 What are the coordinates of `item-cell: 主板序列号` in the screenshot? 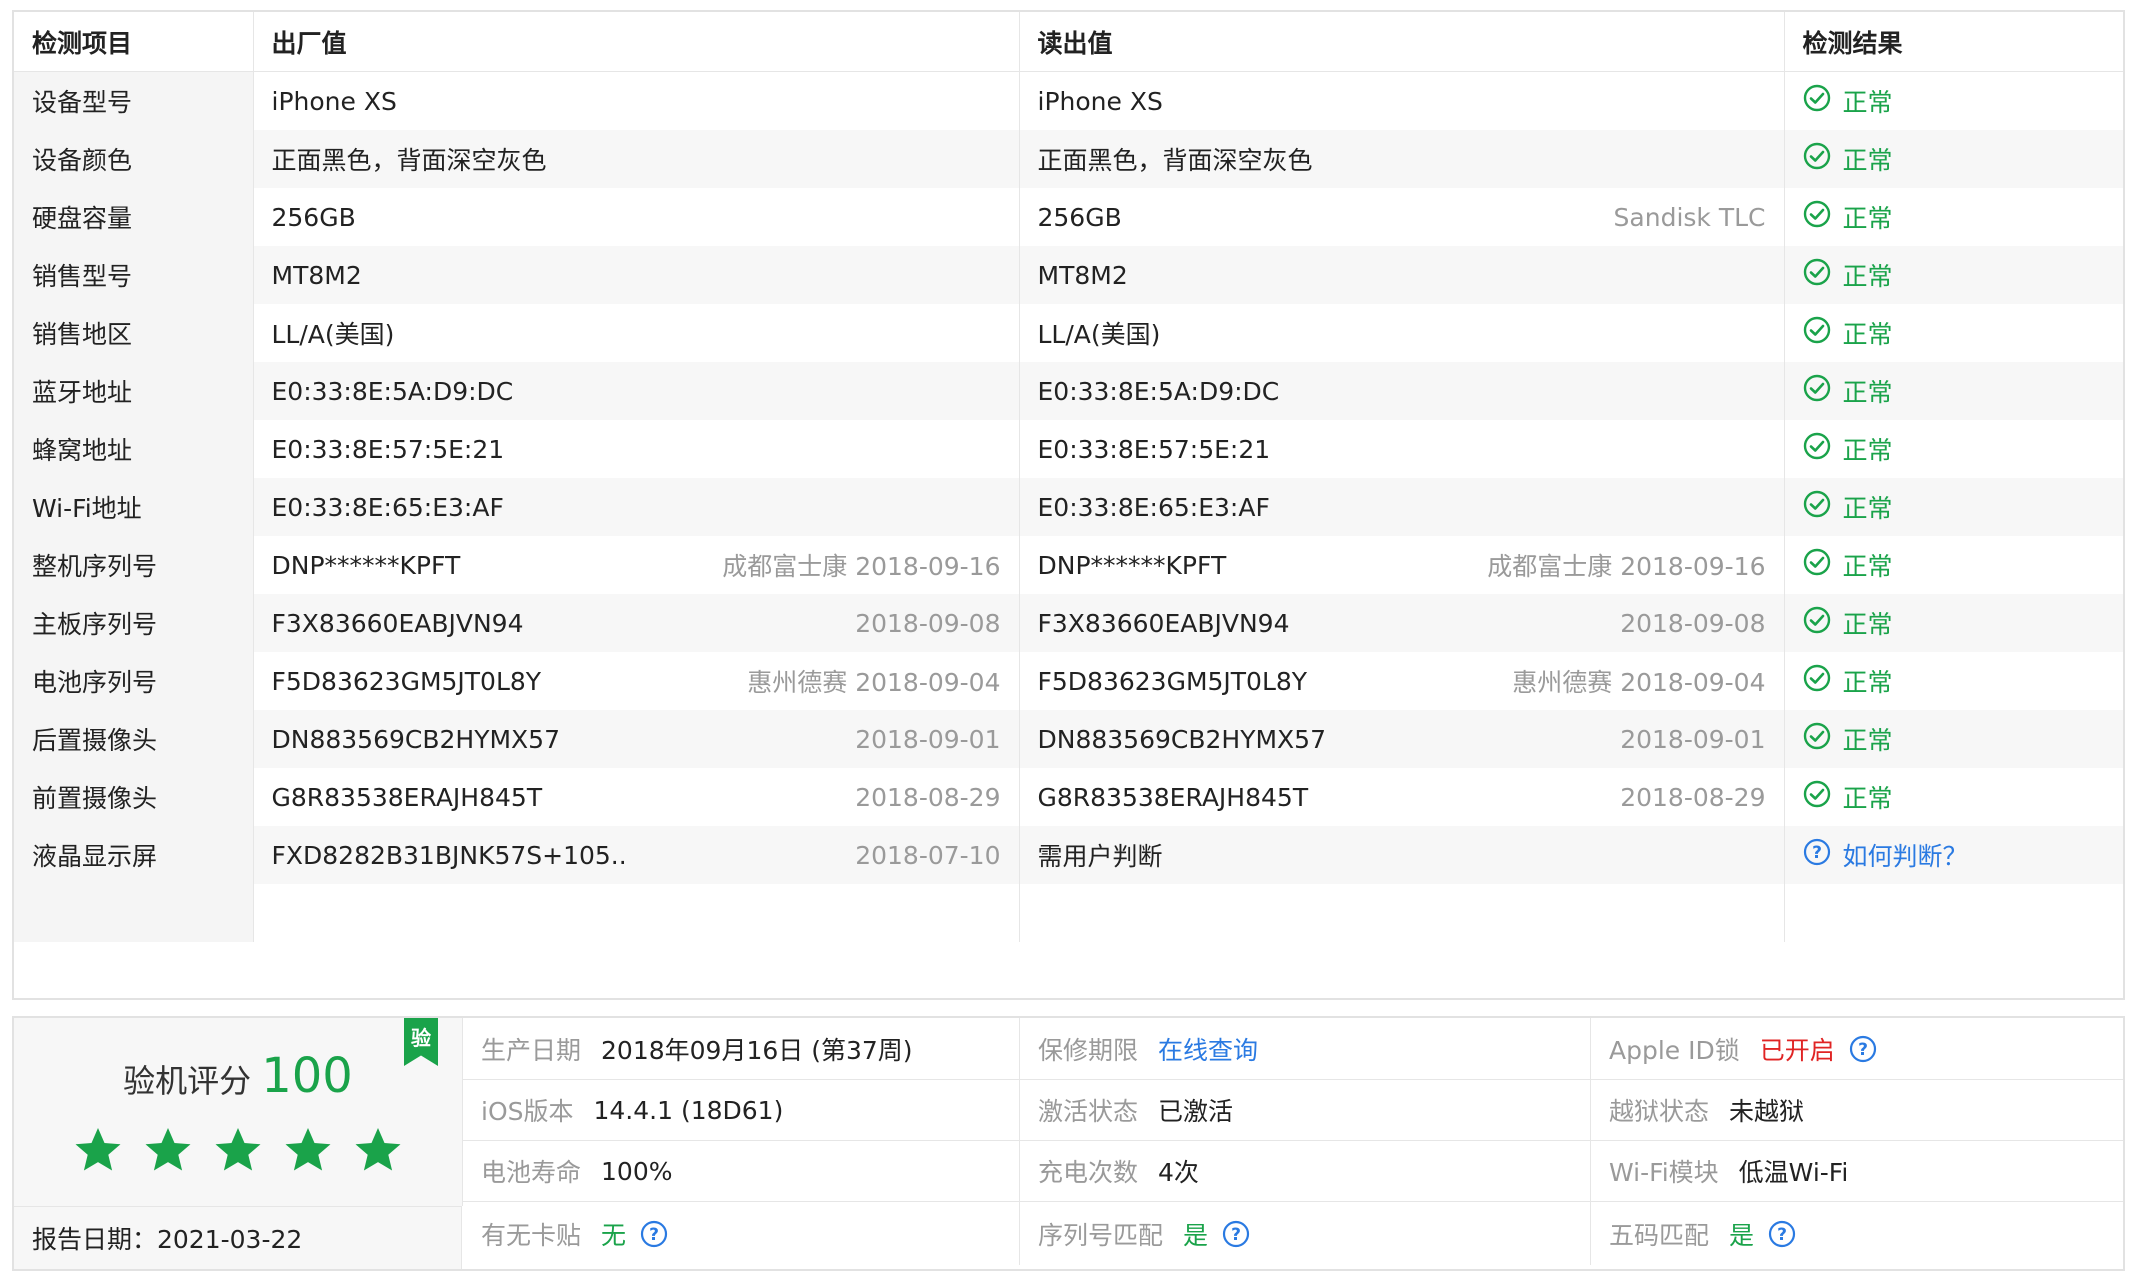 It's located at (133, 623).